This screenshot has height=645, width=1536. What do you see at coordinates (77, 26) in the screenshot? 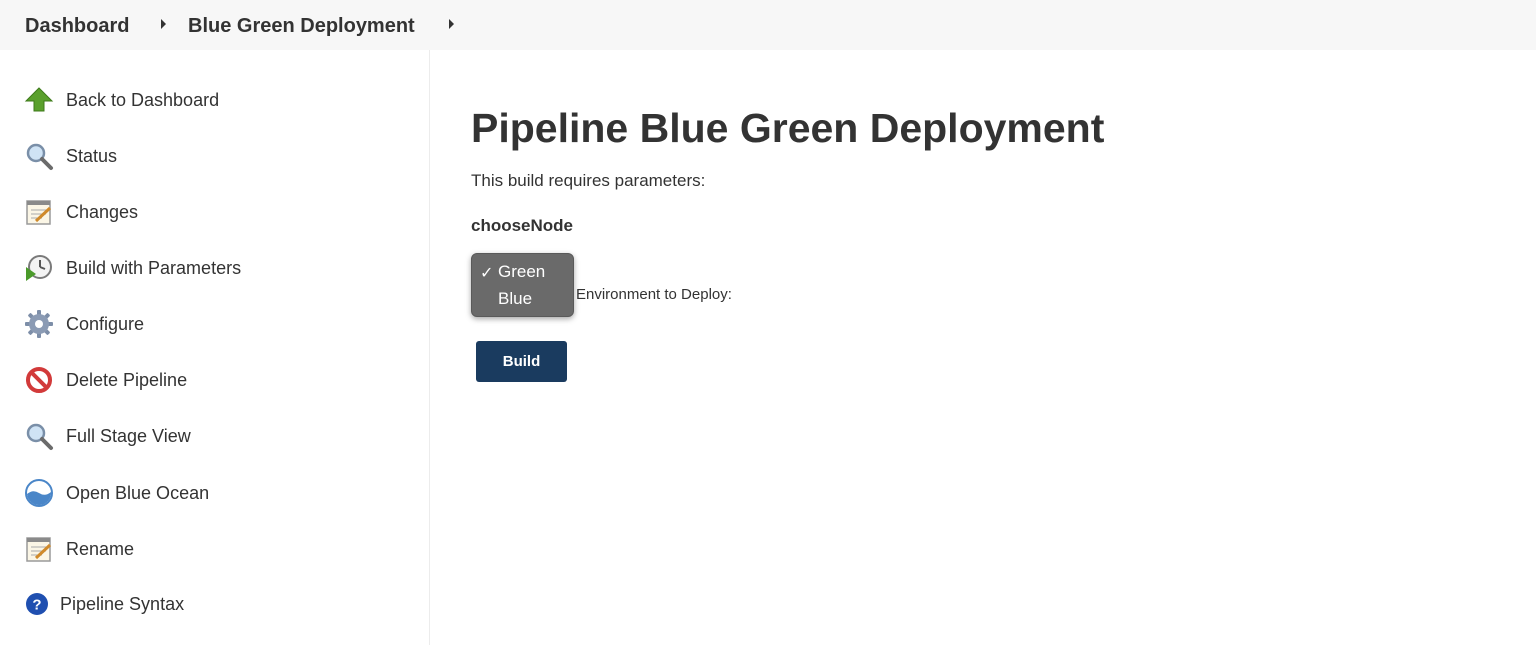
I see `breadcrumb-dashboard: Dashboard` at bounding box center [77, 26].